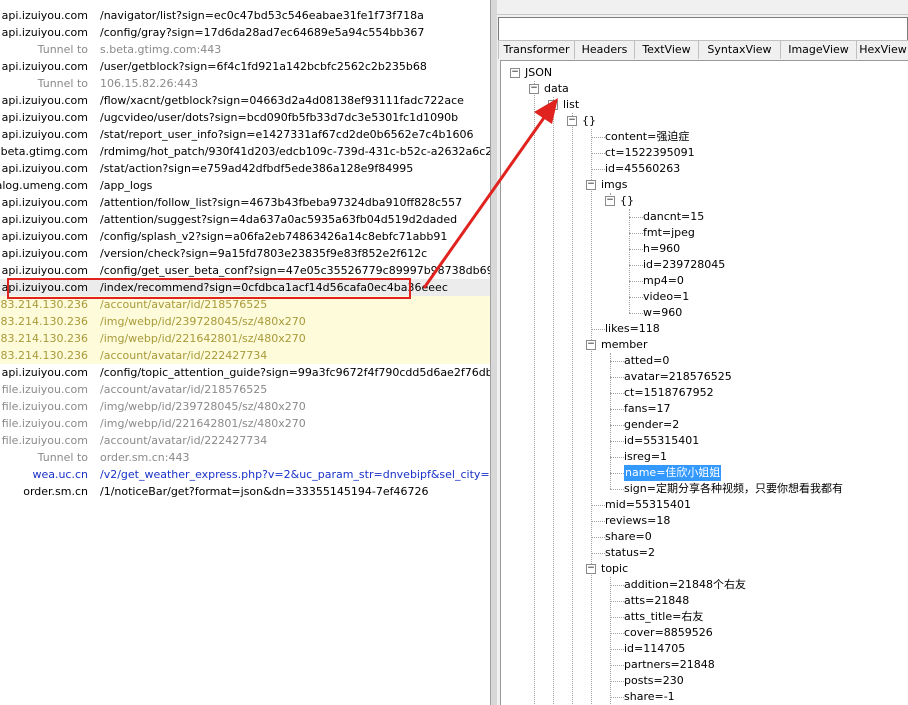 Image resolution: width=908 pixels, height=705 pixels. What do you see at coordinates (44, 423) in the screenshot?
I see `session-host: file.izuiyou.com` at bounding box center [44, 423].